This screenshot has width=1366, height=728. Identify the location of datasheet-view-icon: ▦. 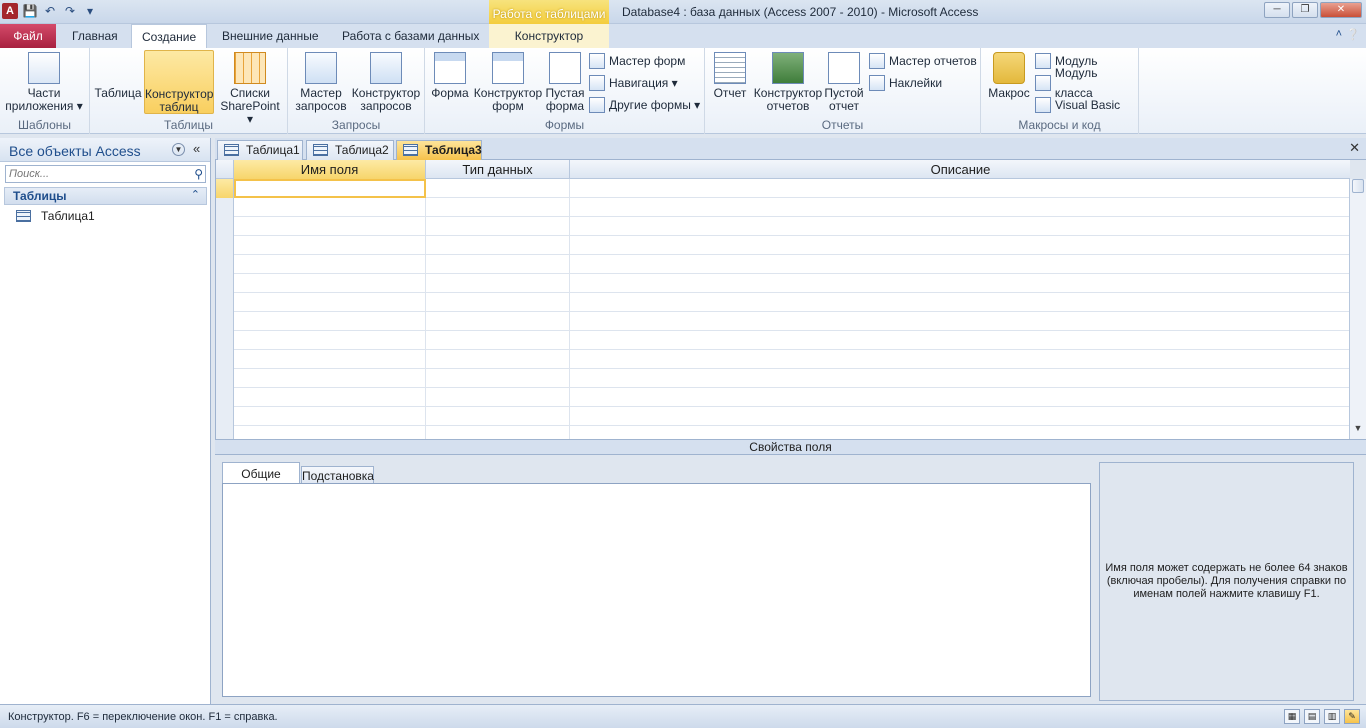
(1292, 716).